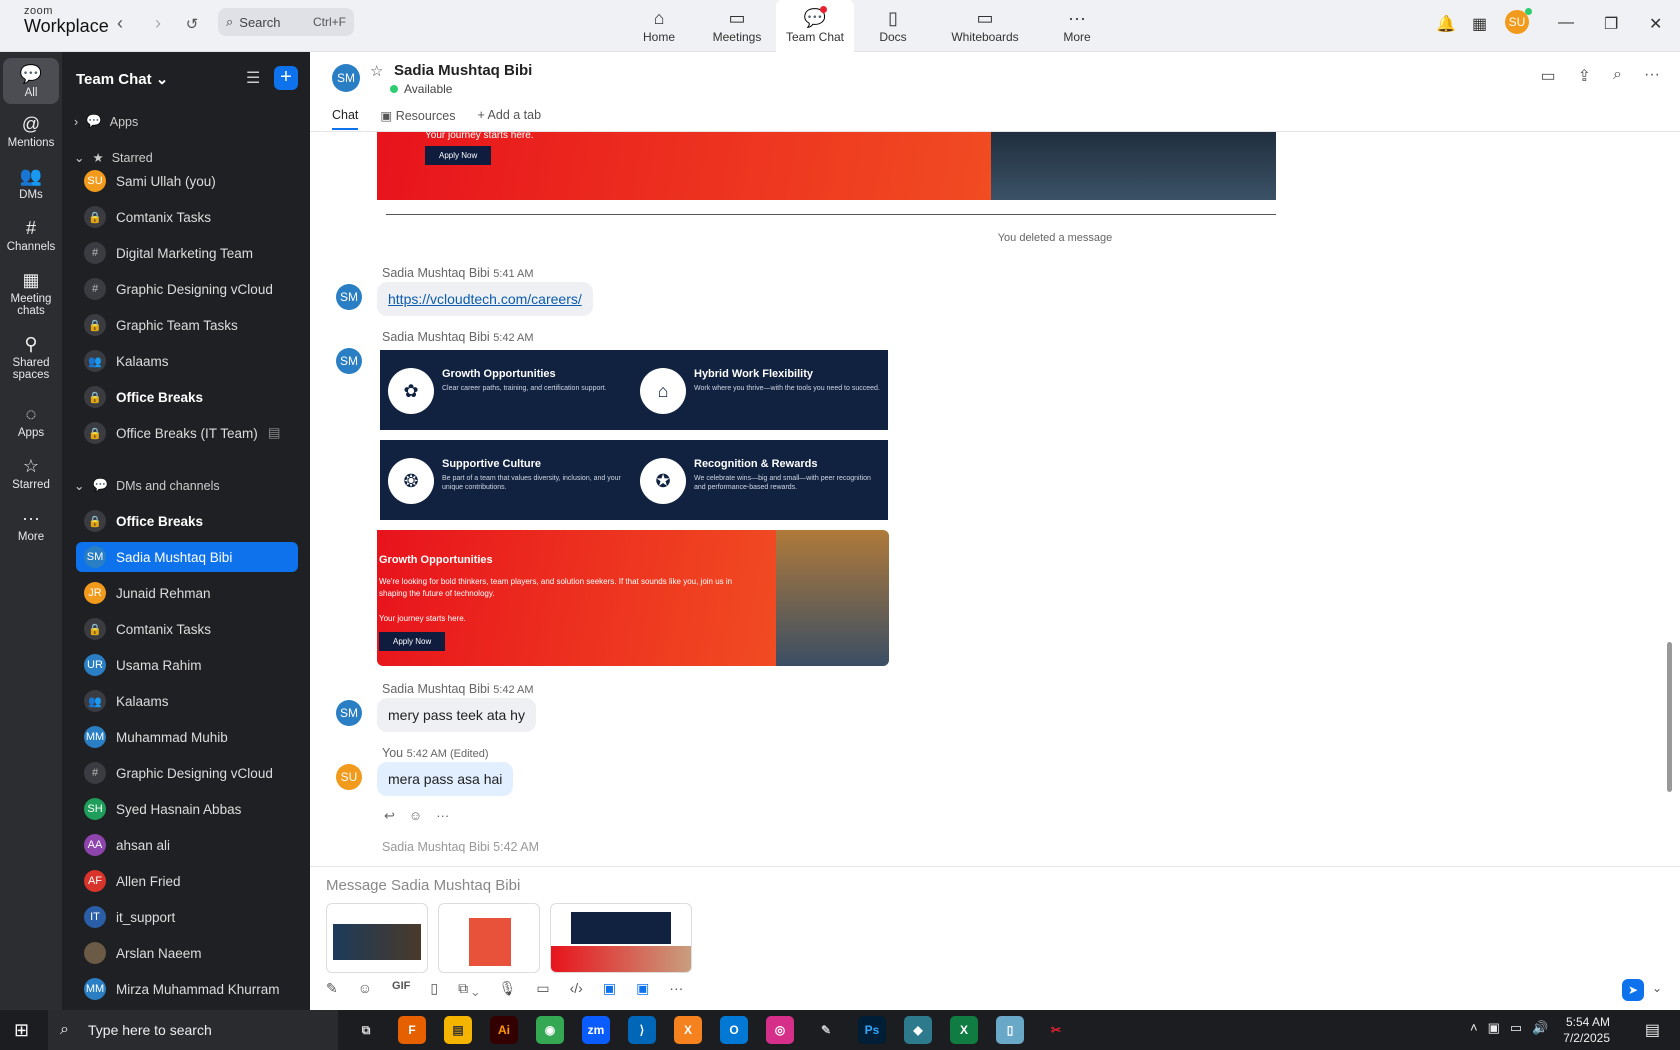  Describe the element at coordinates (1474, 1028) in the screenshot. I see `chevron-up-icon: ˄` at that location.